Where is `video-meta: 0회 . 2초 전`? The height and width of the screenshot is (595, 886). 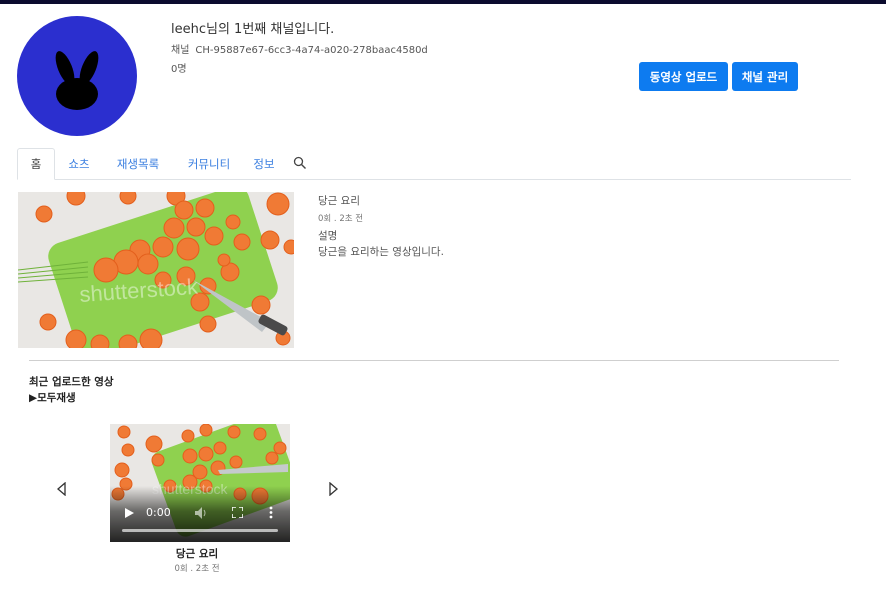 video-meta: 0회 . 2초 전 is located at coordinates (197, 569).